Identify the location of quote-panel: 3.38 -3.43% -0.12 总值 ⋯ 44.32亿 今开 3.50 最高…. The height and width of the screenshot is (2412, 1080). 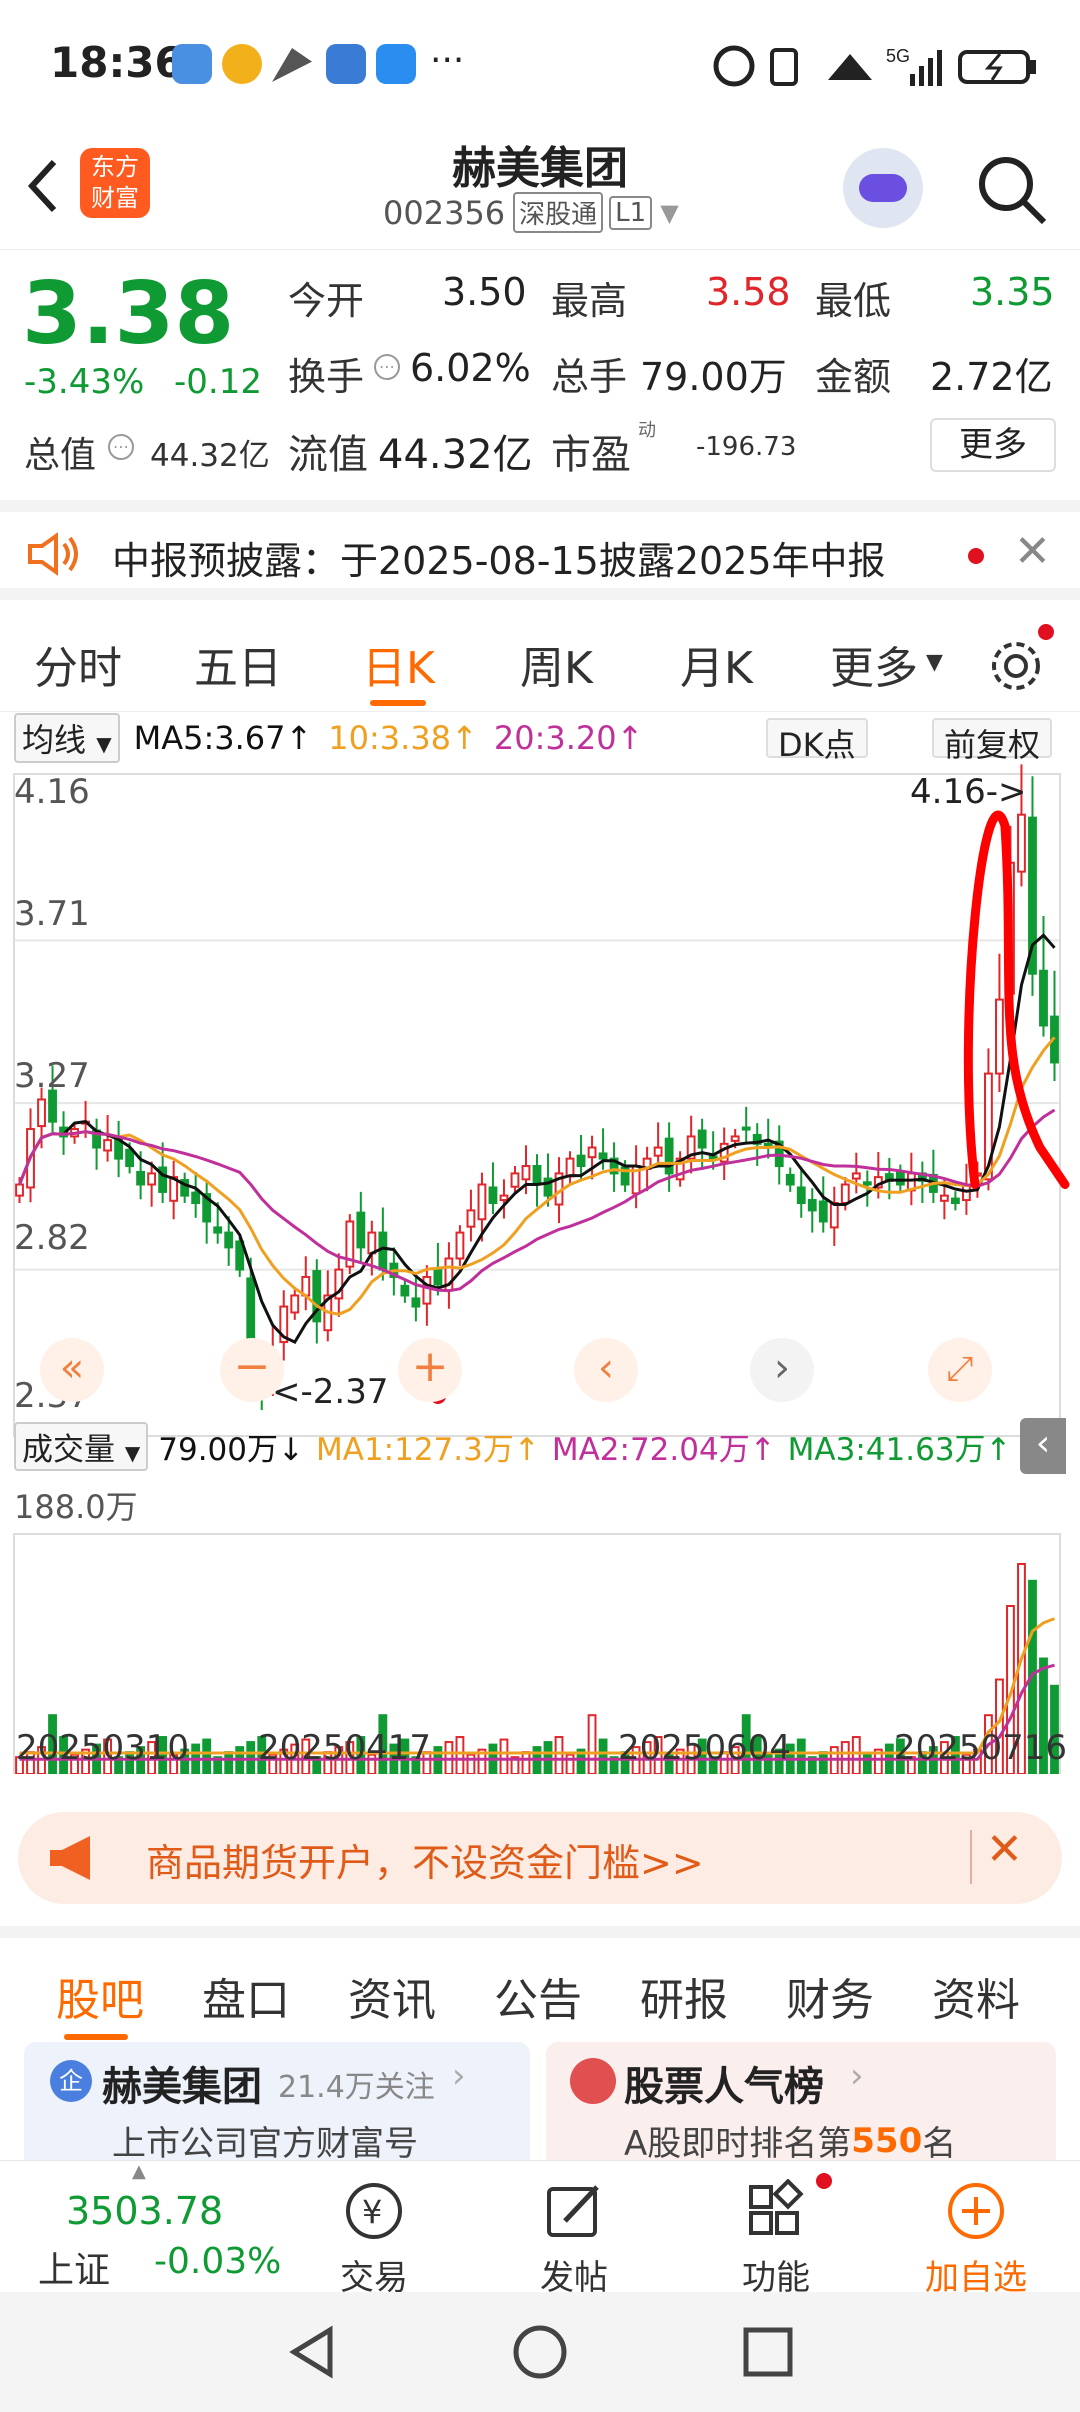
(540, 375).